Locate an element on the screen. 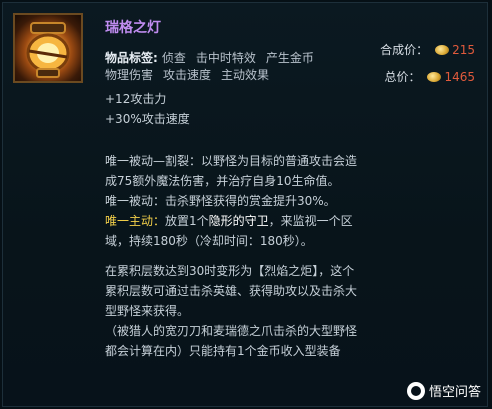 This screenshot has height=409, width=492. tag: 产生金币 is located at coordinates (289, 58).